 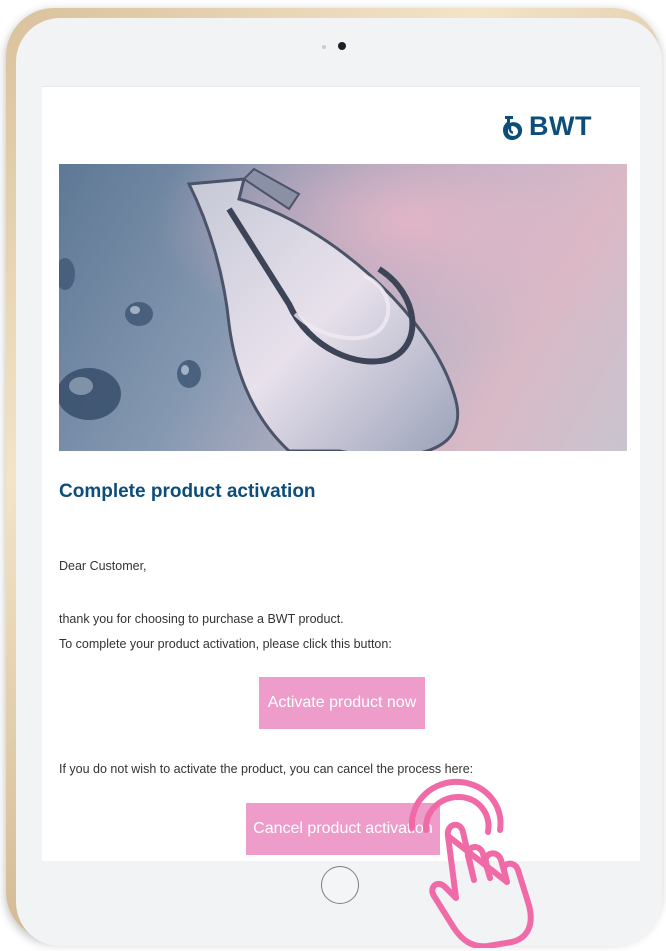 I want to click on brand-name: BWT, so click(x=560, y=126).